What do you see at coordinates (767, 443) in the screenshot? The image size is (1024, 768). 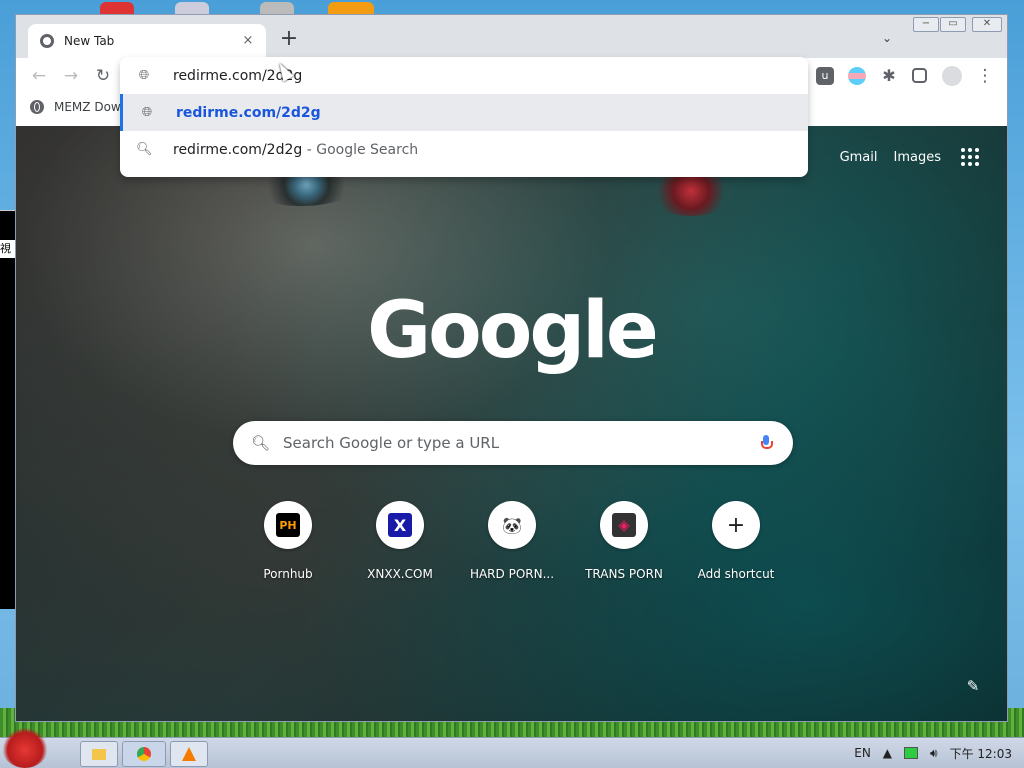 I see `microphone-icon` at bounding box center [767, 443].